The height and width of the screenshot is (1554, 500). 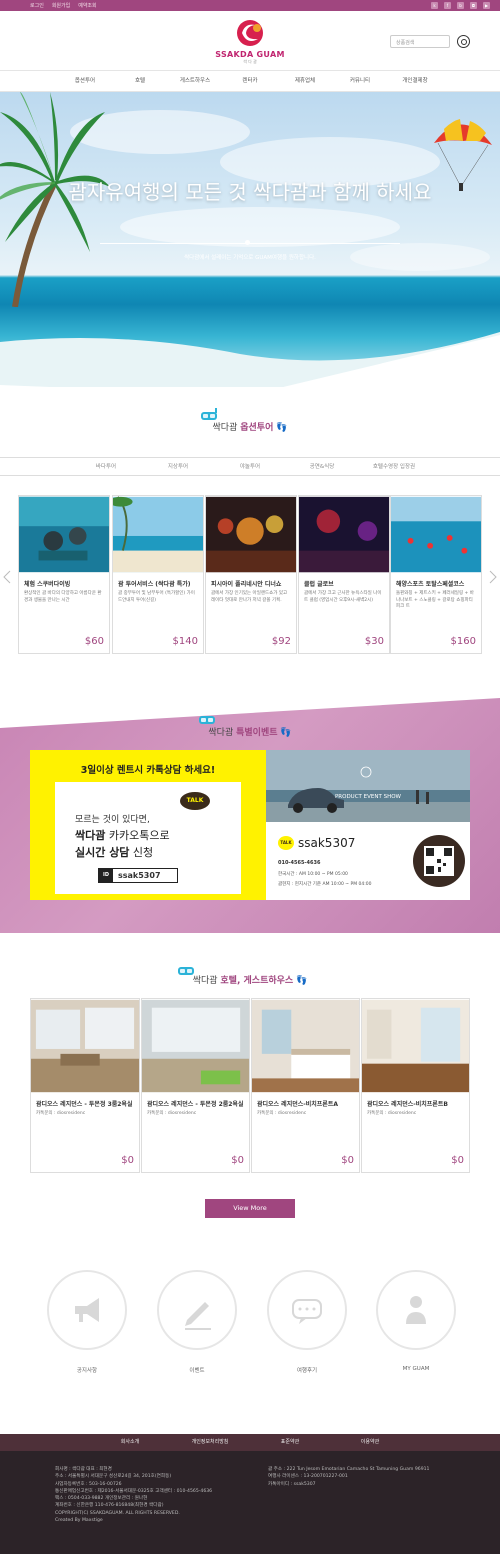 I want to click on review-circle, so click(x=307, y=1310).